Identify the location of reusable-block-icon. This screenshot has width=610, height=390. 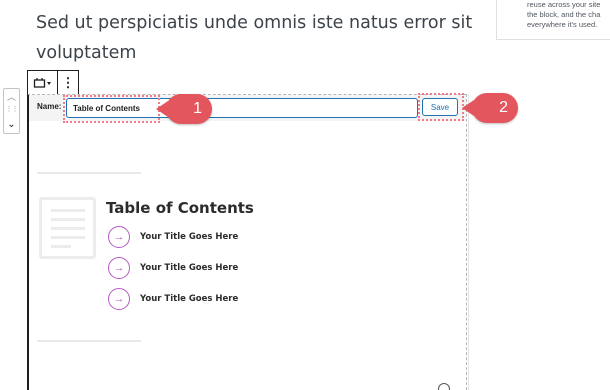
(42, 82).